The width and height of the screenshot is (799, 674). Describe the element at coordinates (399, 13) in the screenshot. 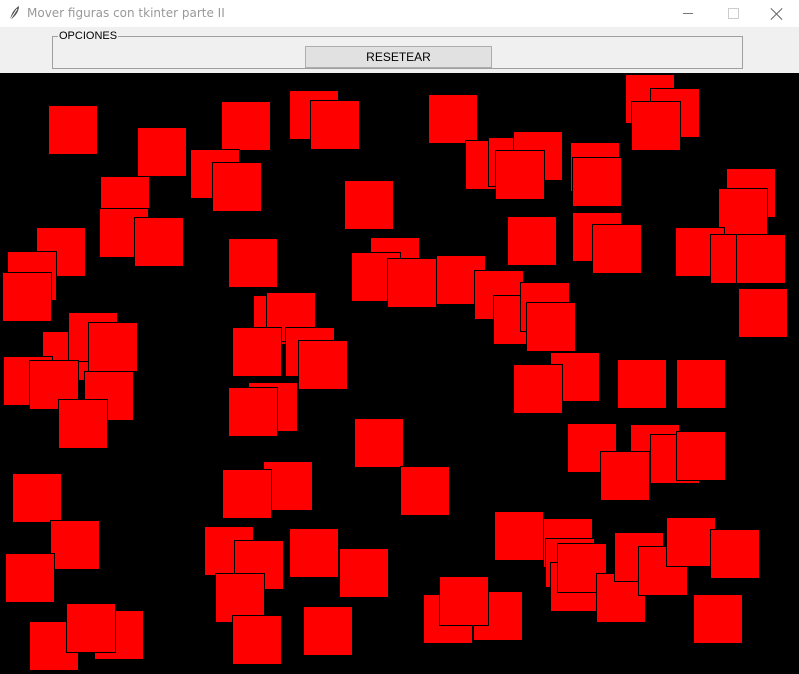

I see `title-bar: Mover figuras con tkinter parte II` at that location.